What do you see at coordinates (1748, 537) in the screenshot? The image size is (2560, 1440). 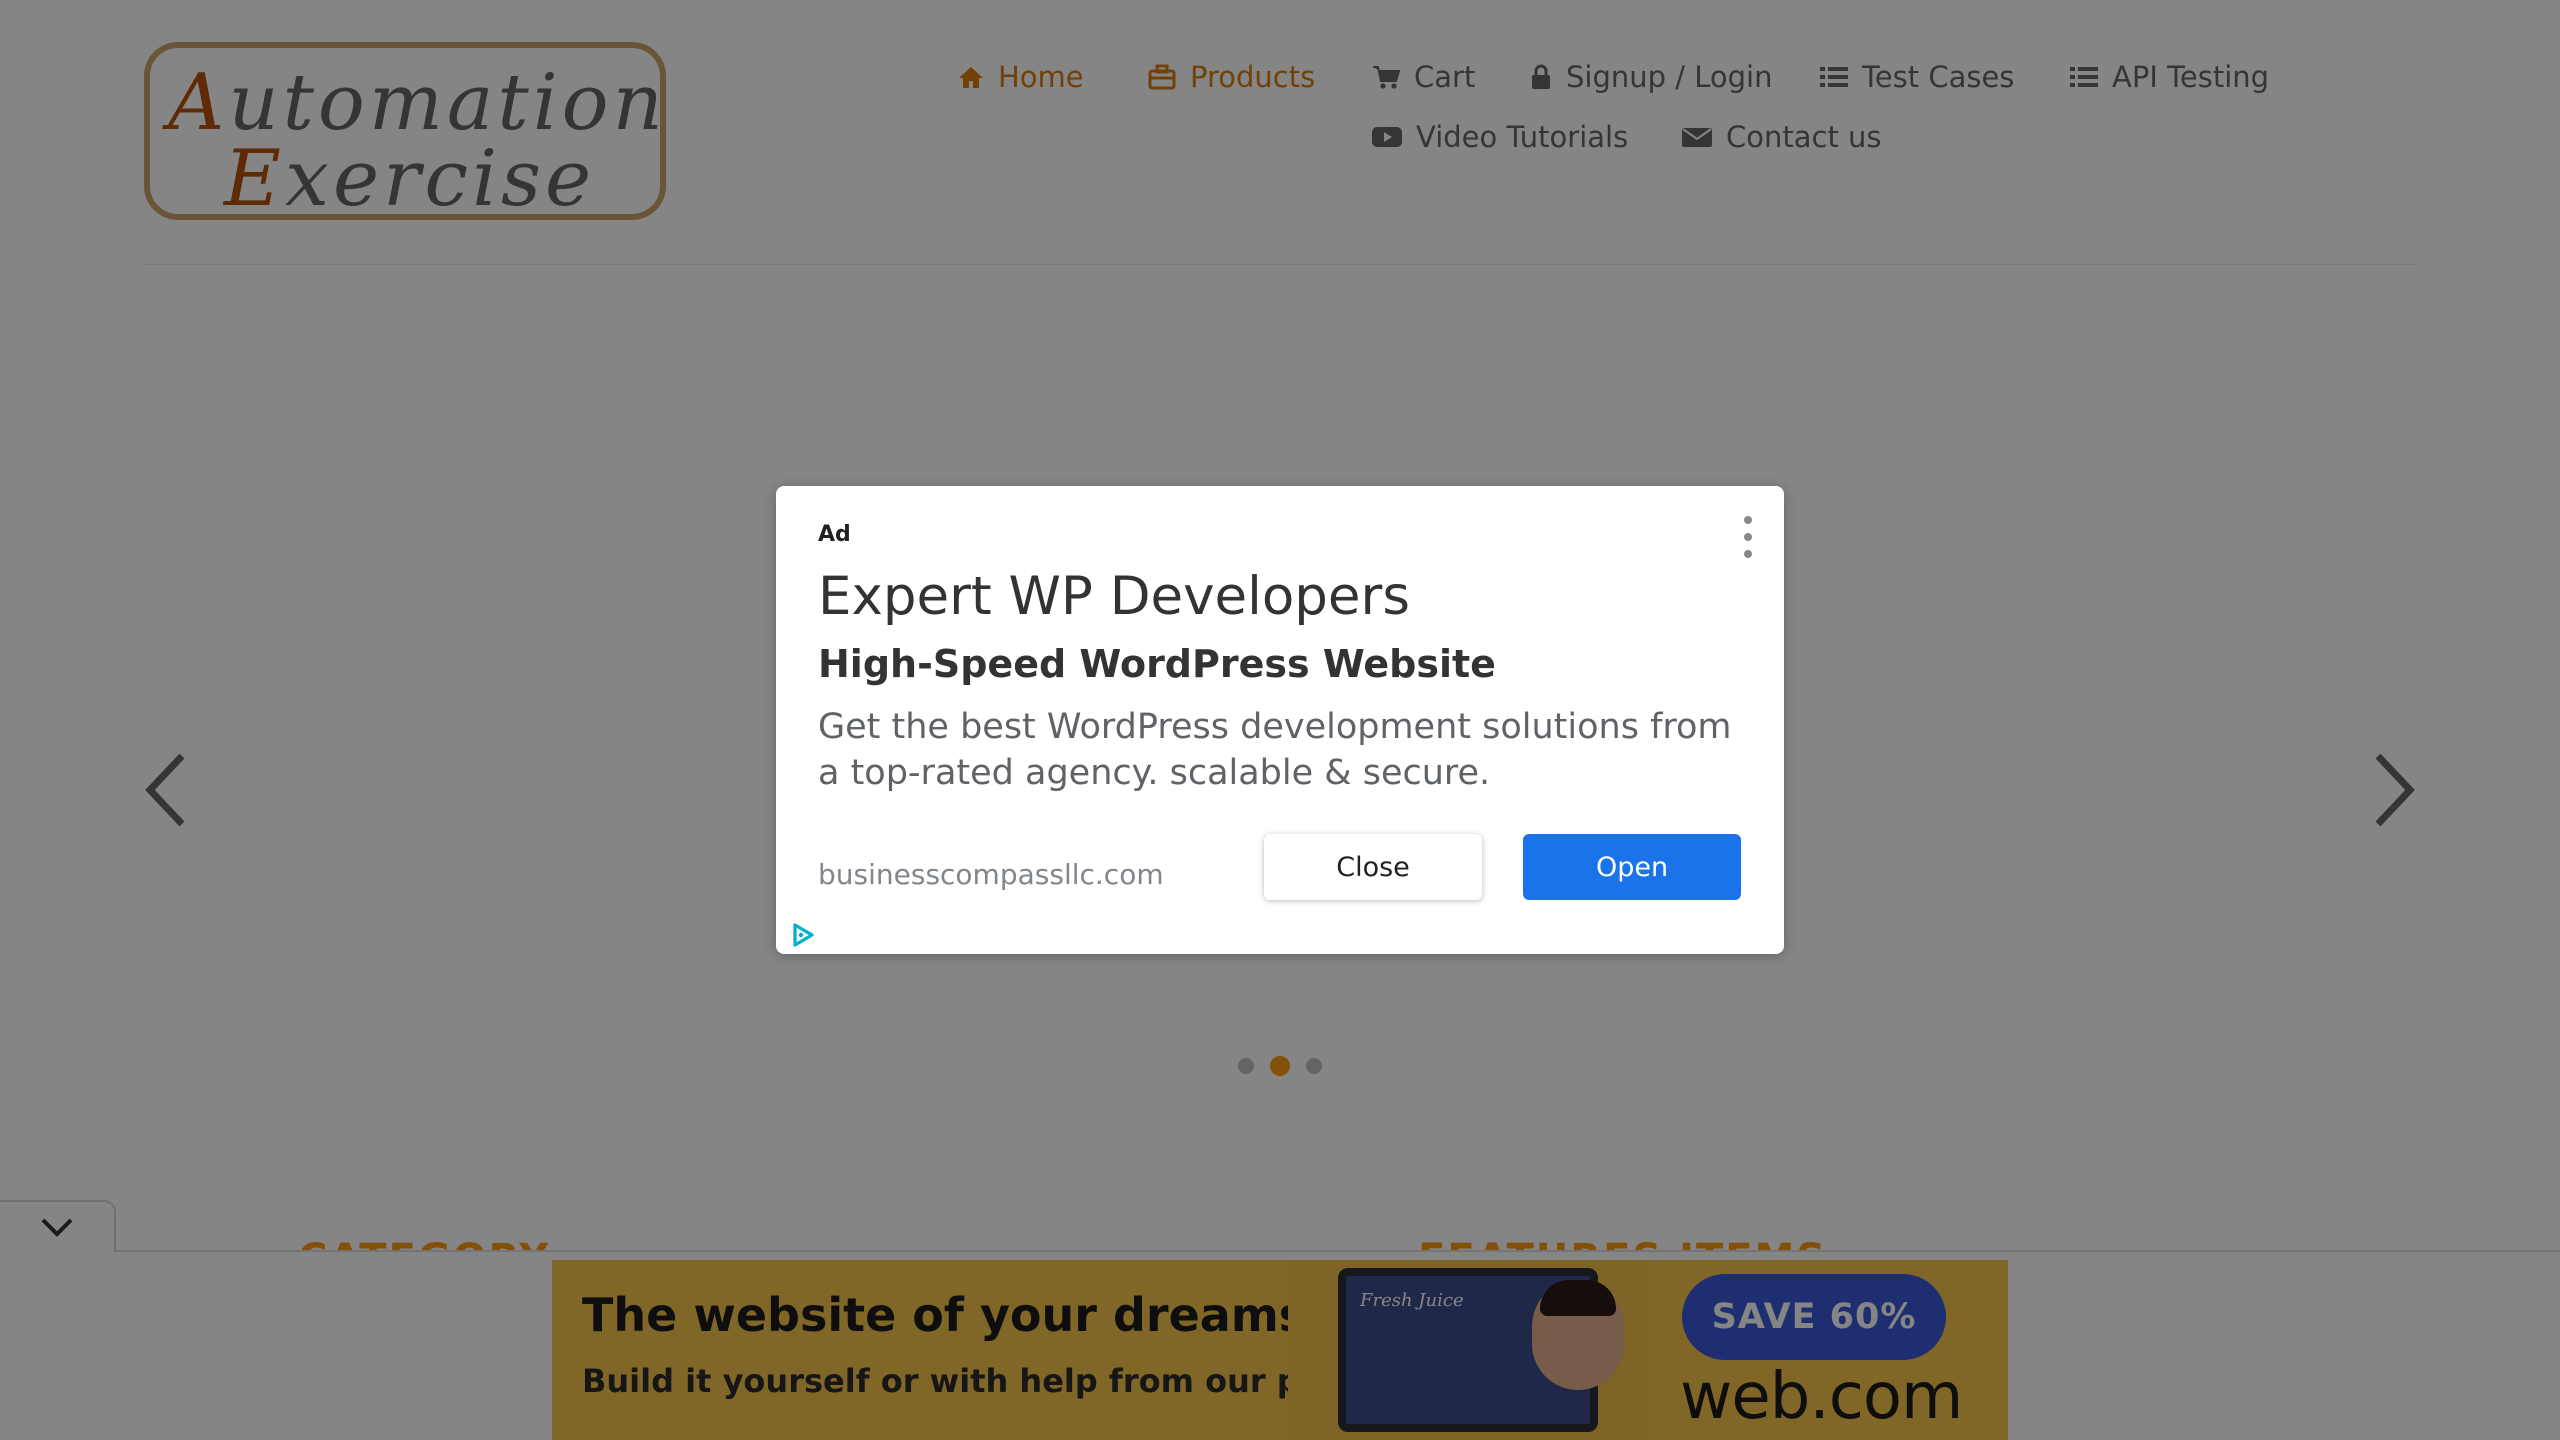 I see `more-options-icon` at bounding box center [1748, 537].